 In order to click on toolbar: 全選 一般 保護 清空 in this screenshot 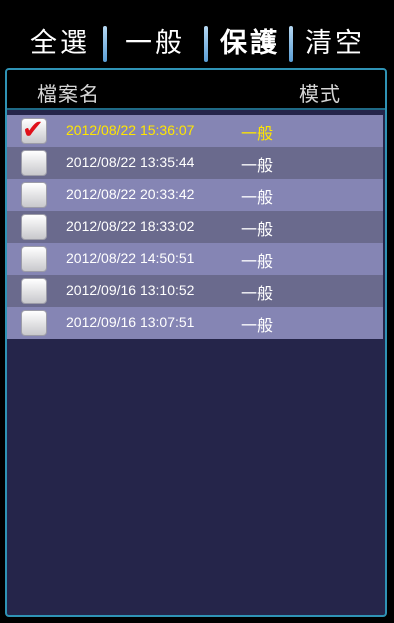, I will do `click(197, 34)`.